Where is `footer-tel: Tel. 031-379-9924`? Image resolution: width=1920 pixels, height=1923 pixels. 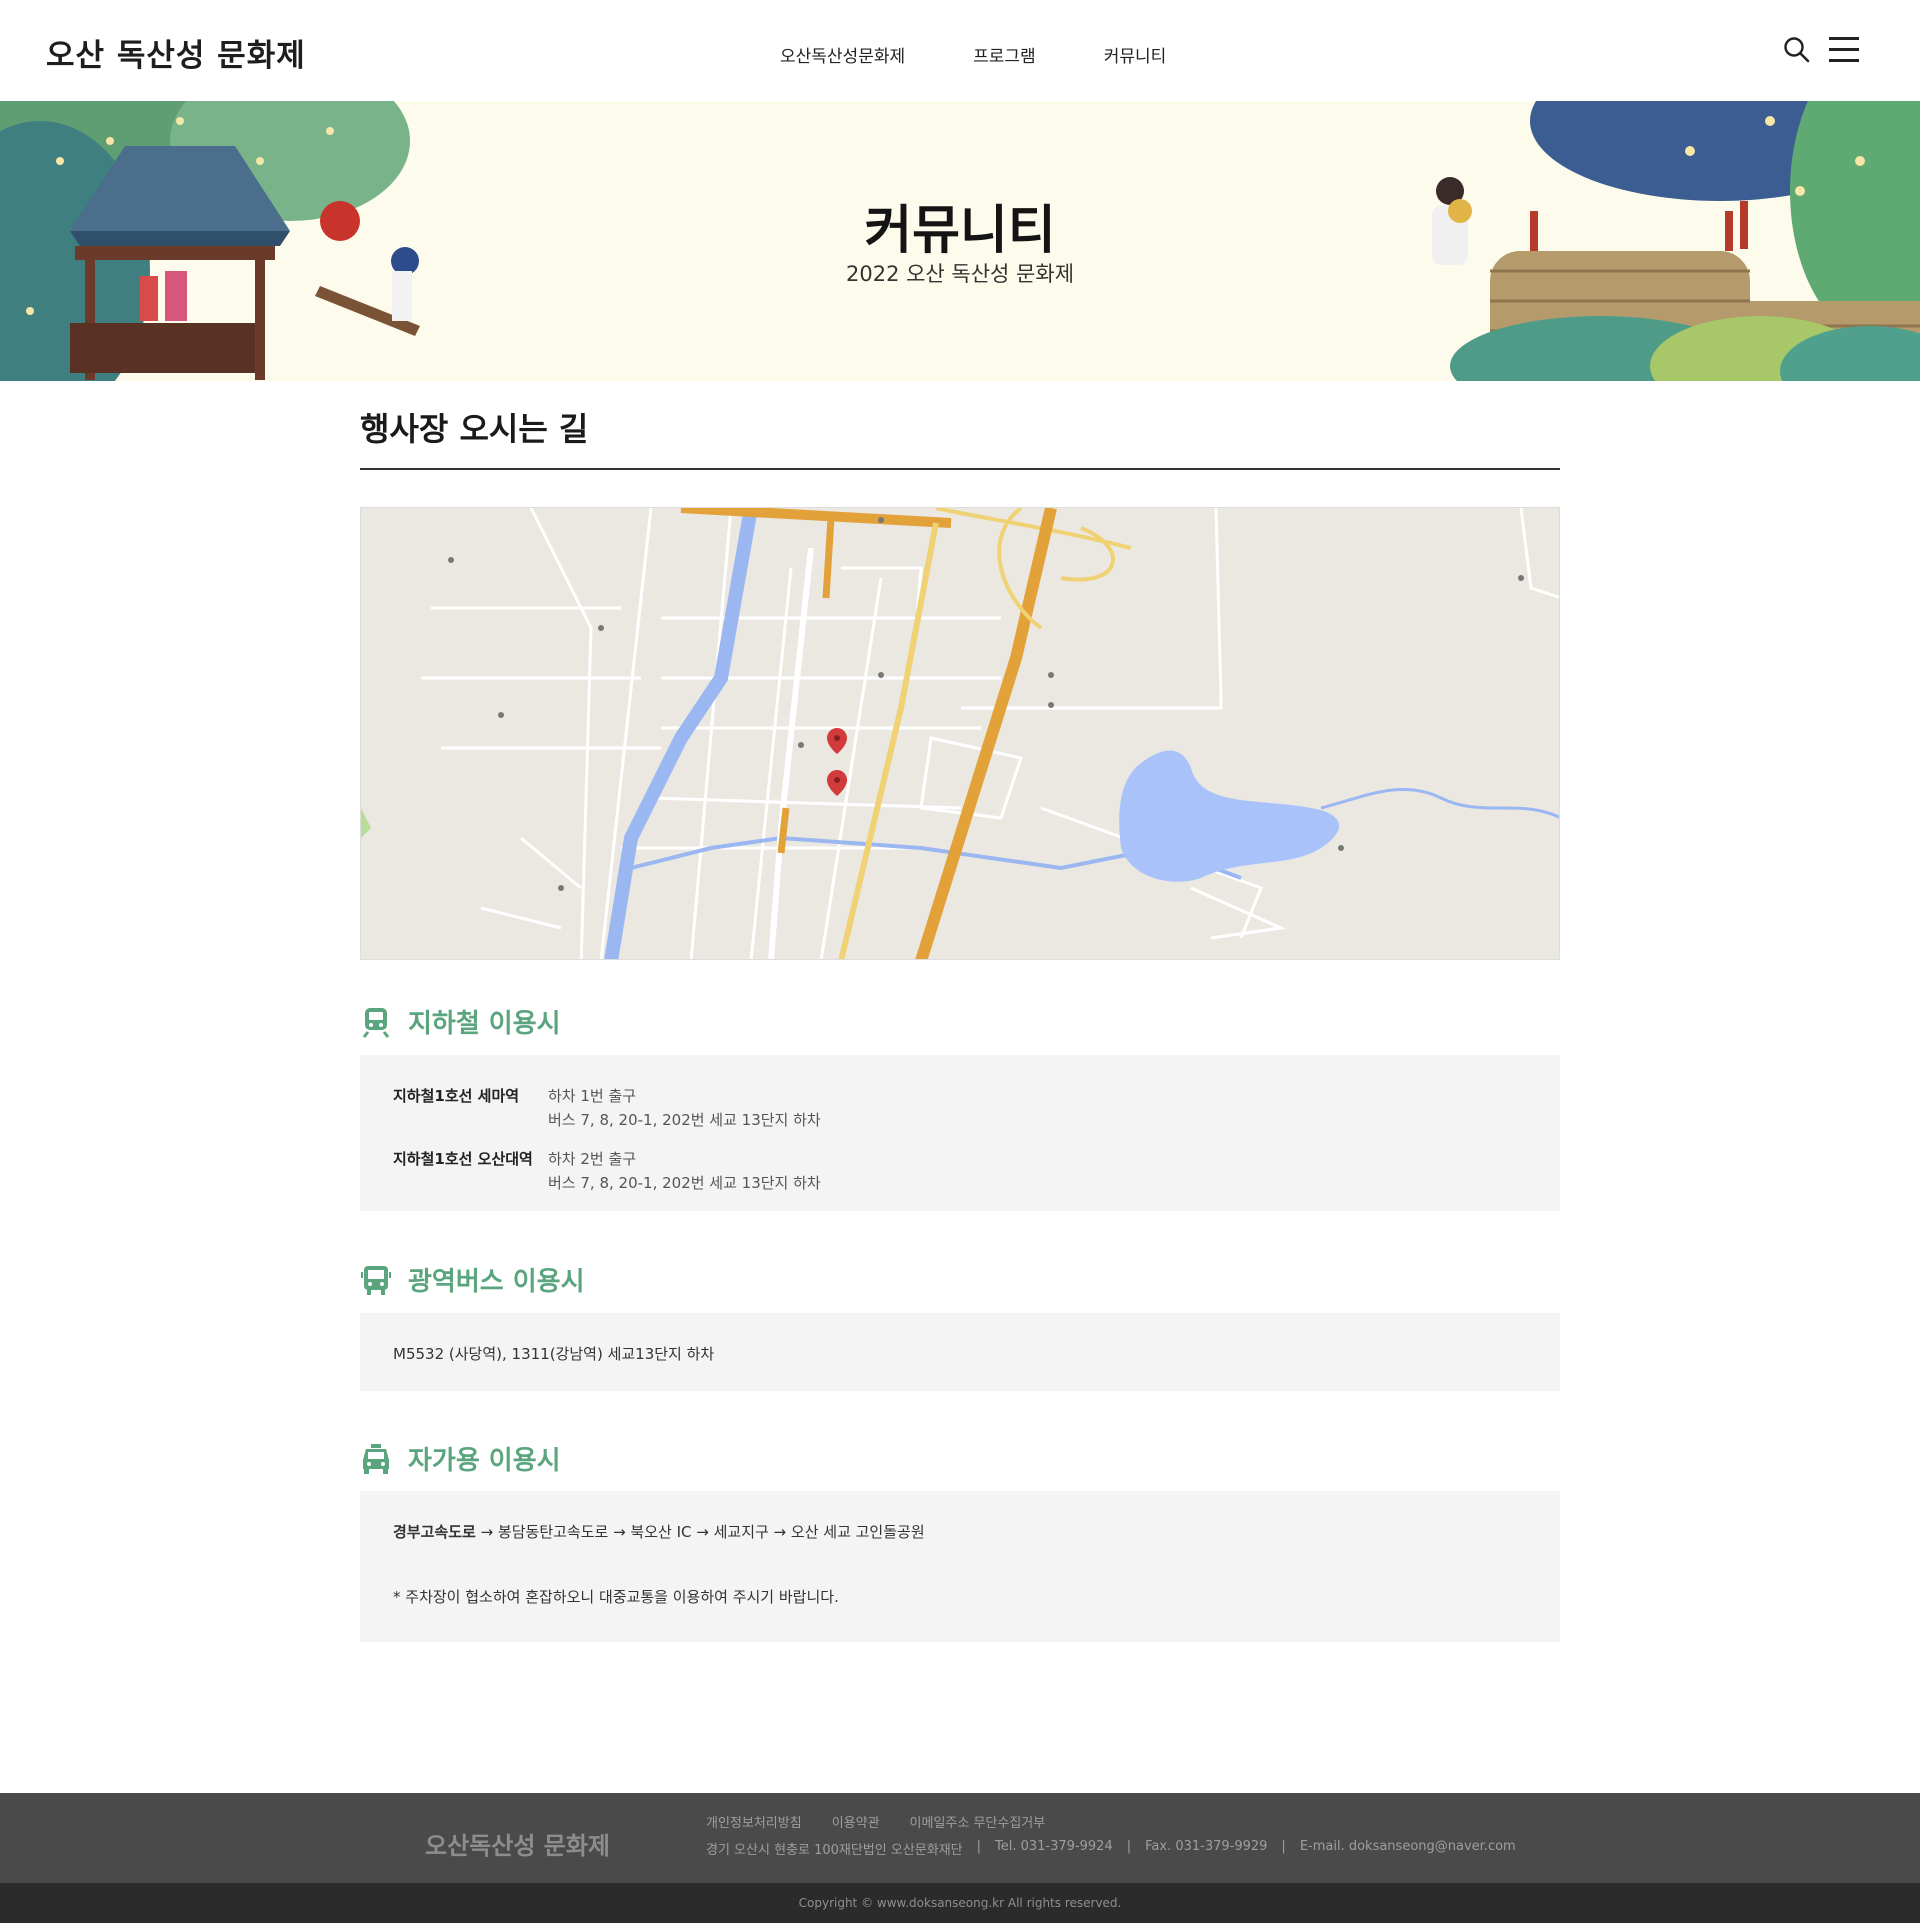
footer-tel: Tel. 031-379-9924 is located at coordinates (1054, 1846).